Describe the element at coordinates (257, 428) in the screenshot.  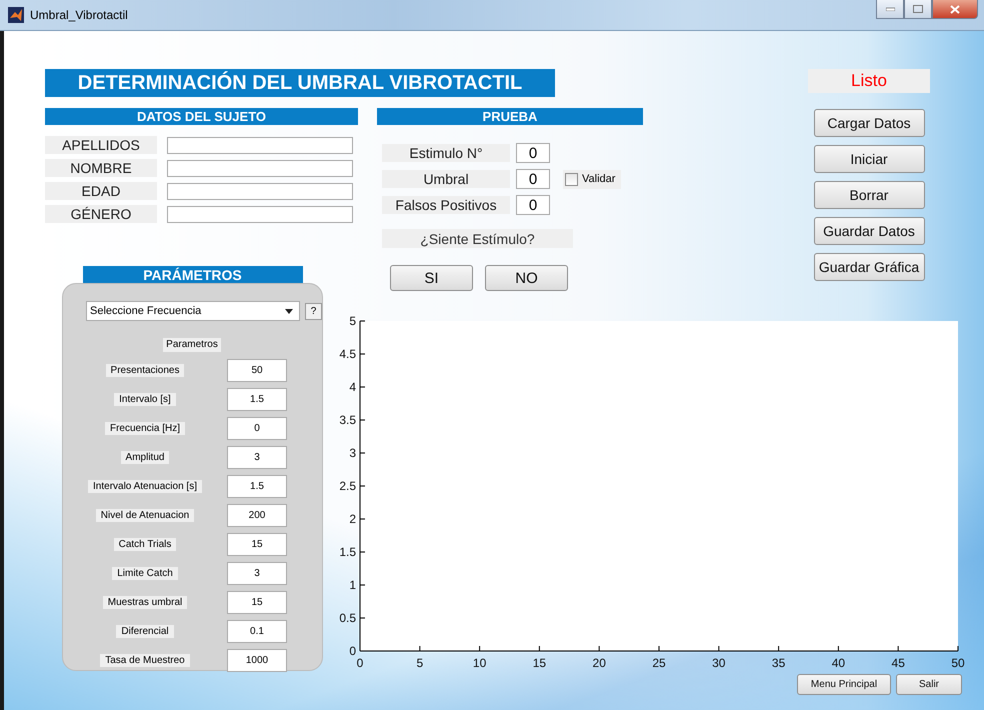
I see `parameter-field: 0` at that location.